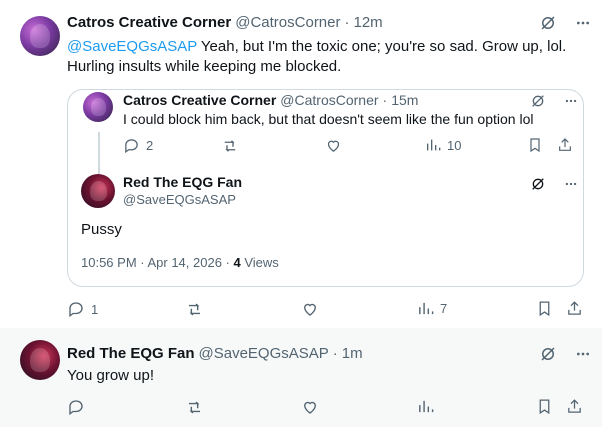  I want to click on quote-child-meta: 10:56 PM · Apr 14, 2026 · 4 Views, so click(180, 262).